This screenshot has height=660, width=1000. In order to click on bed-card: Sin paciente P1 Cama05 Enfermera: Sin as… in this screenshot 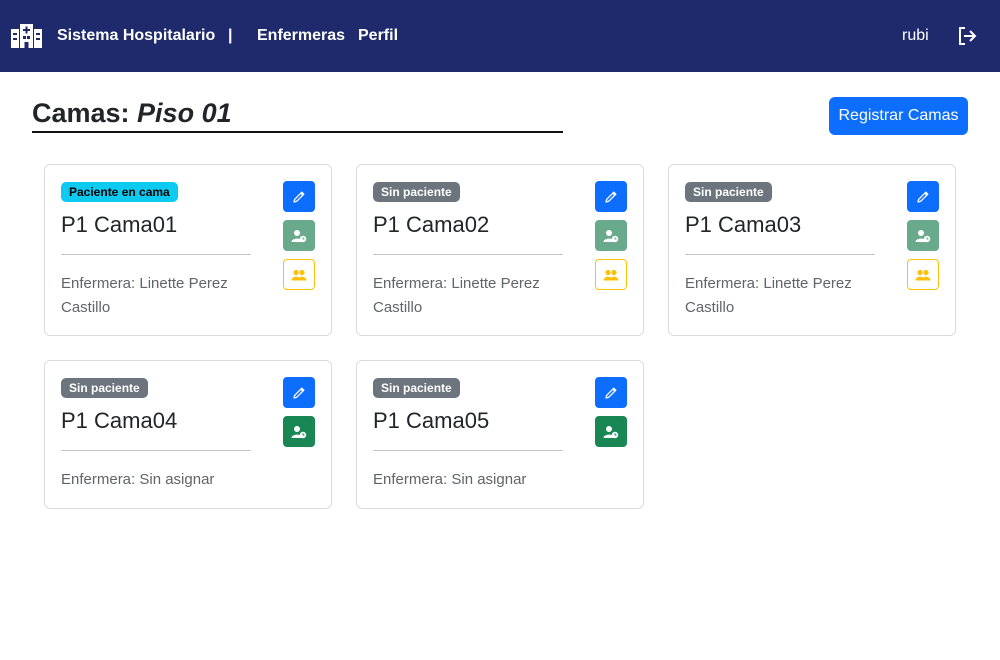, I will do `click(500, 434)`.